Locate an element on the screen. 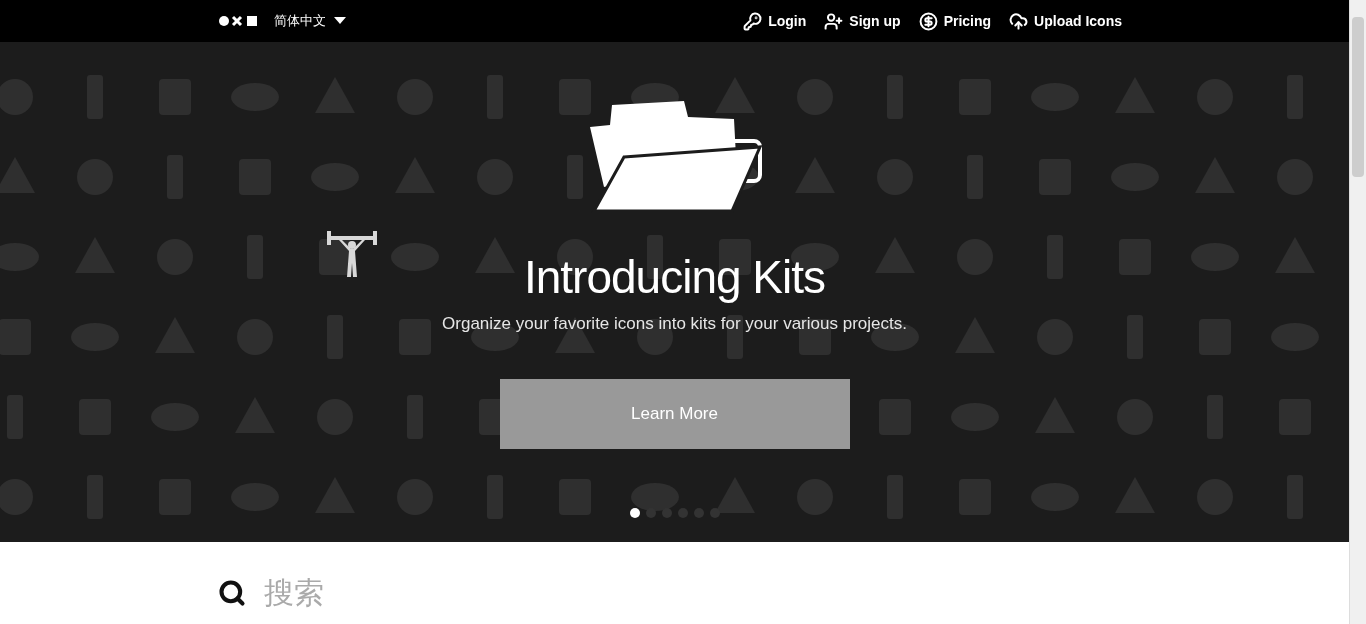 The width and height of the screenshot is (1366, 624). scrollbar is located at coordinates (1357, 312).